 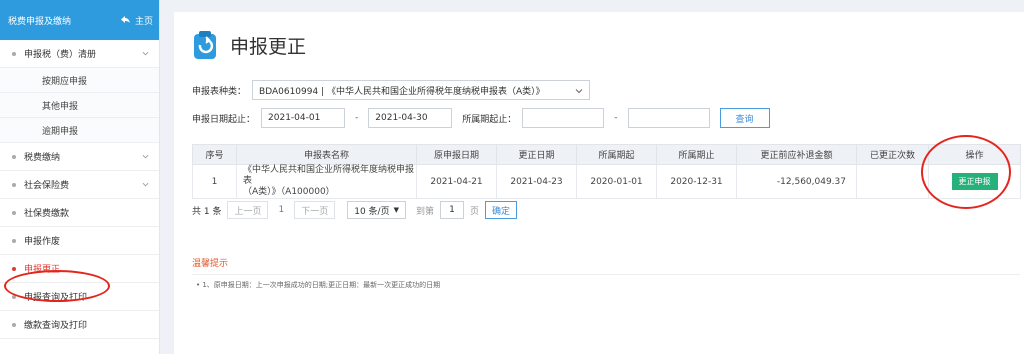 I want to click on form-type-select: BDA0610994 | 《中华人民共和国企业所得税年度纳税申报表（A类）》, so click(x=421, y=90).